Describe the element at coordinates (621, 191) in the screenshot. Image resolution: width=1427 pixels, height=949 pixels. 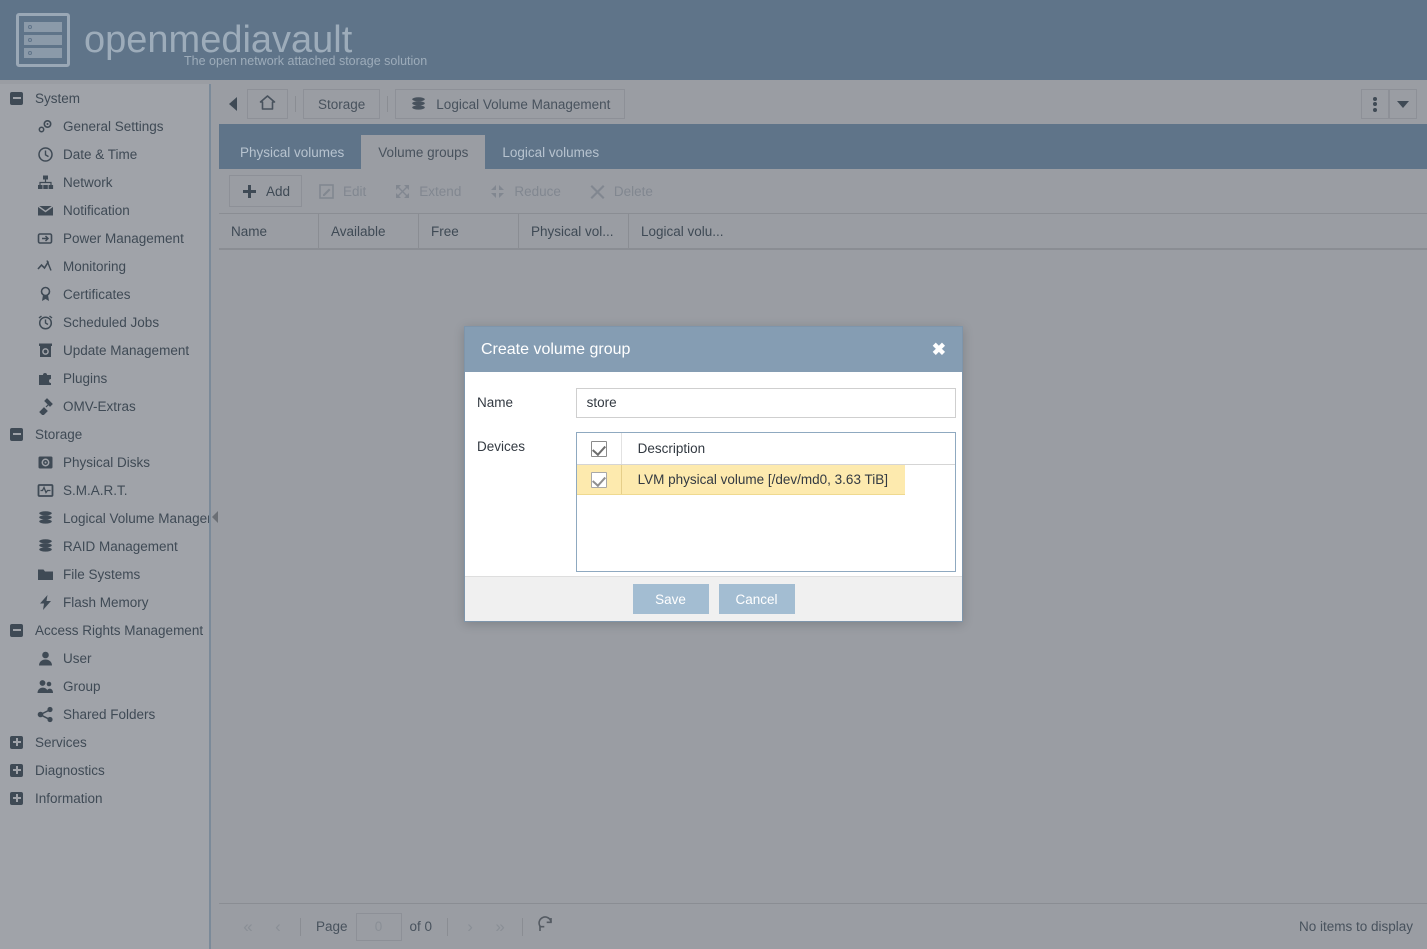
I see `delete-button: Delete` at that location.